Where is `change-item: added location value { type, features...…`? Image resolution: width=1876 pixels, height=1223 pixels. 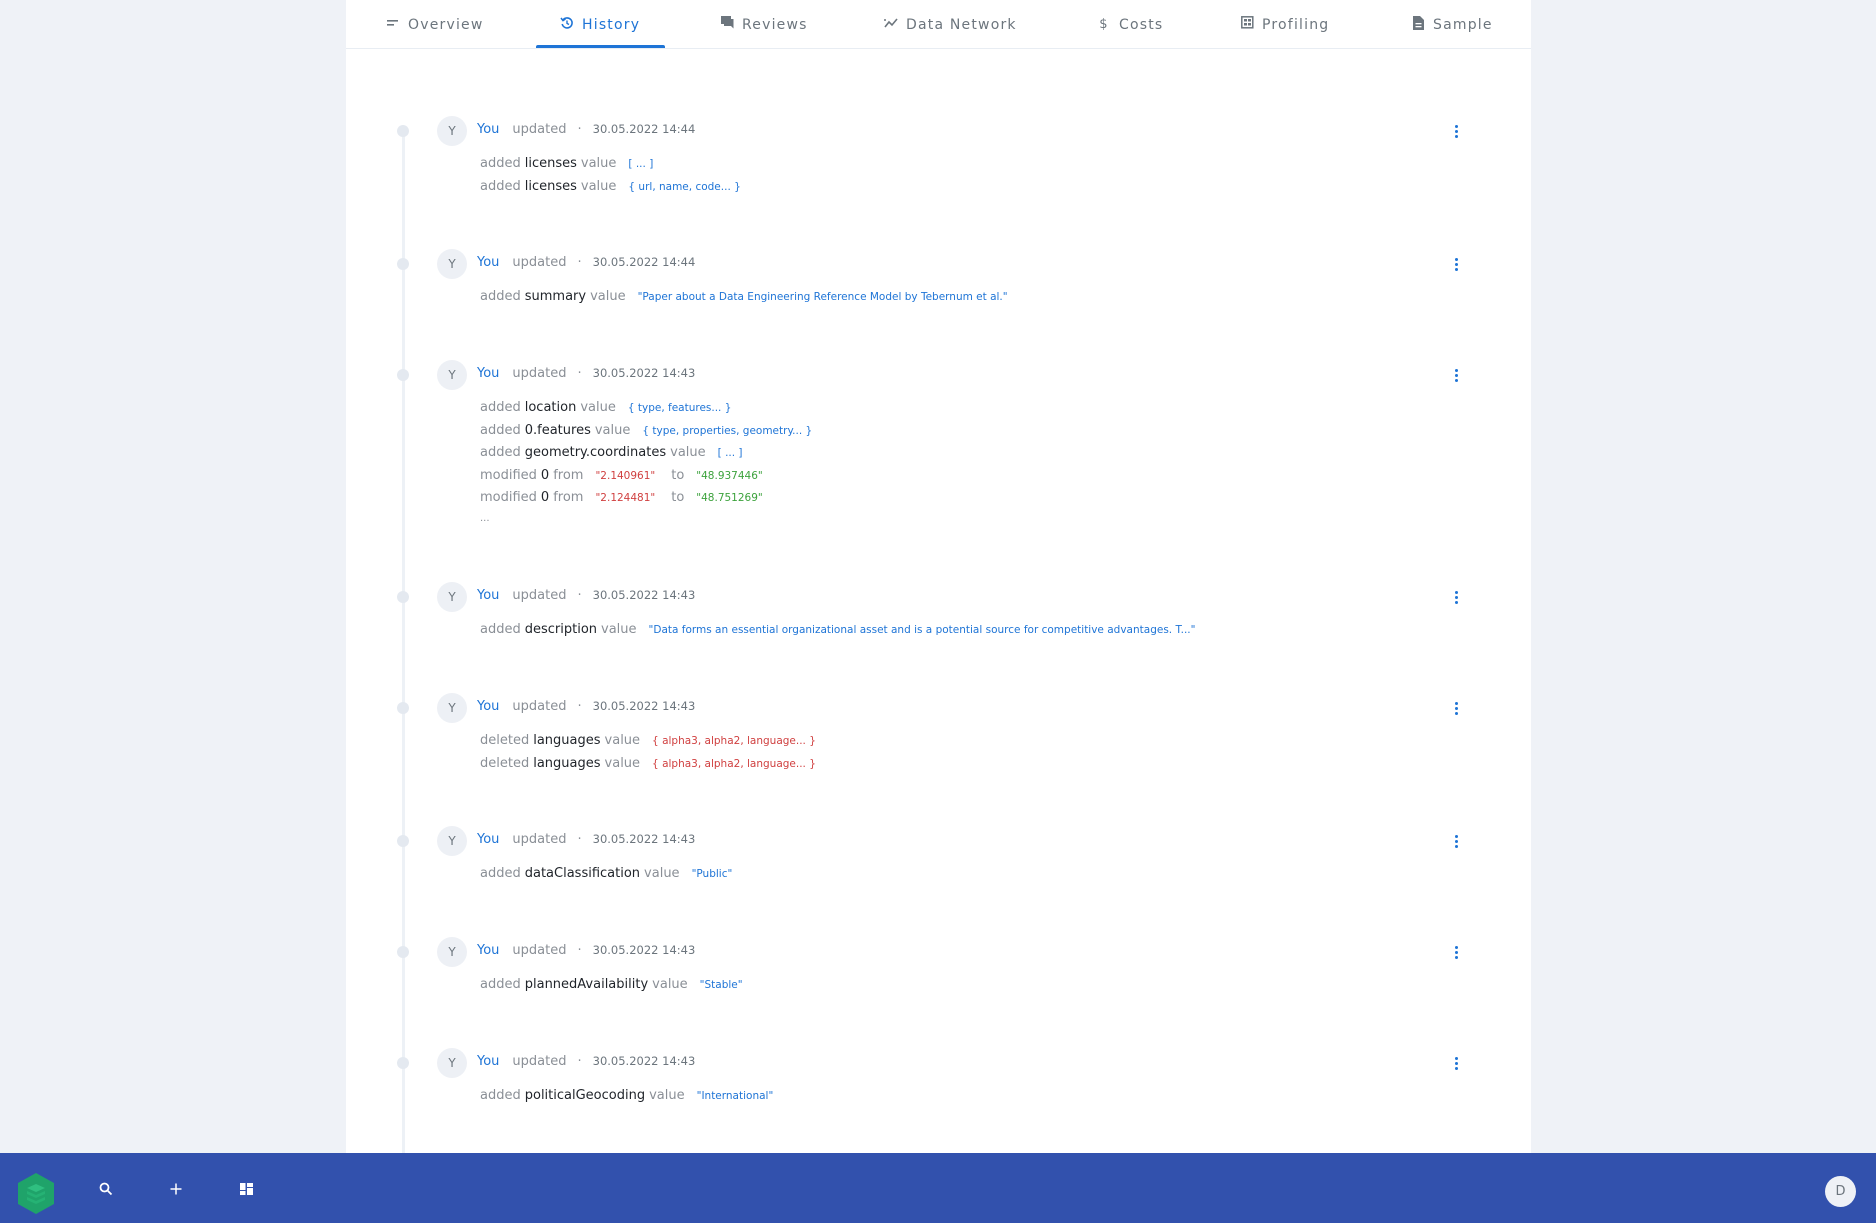
change-item: added location value { type, features...… is located at coordinates (646, 411).